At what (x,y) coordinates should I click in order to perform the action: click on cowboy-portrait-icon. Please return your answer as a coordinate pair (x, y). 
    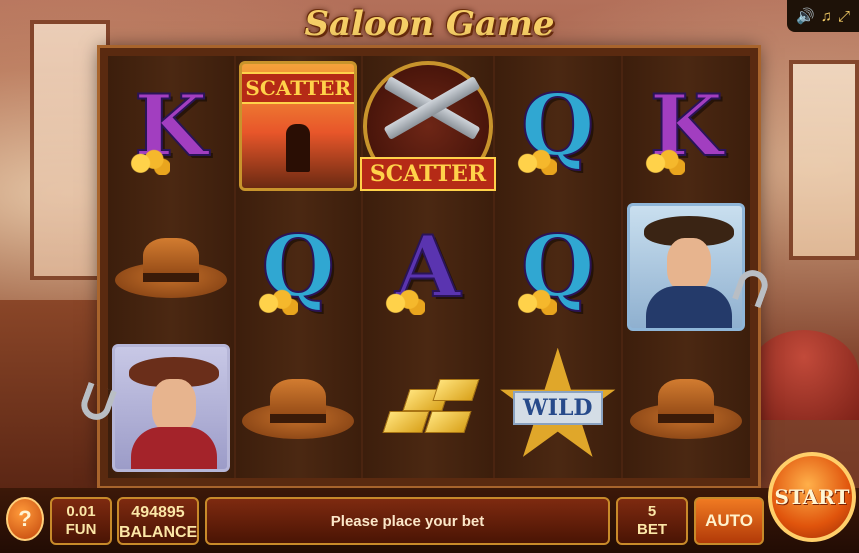
    Looking at the image, I should click on (686, 266).